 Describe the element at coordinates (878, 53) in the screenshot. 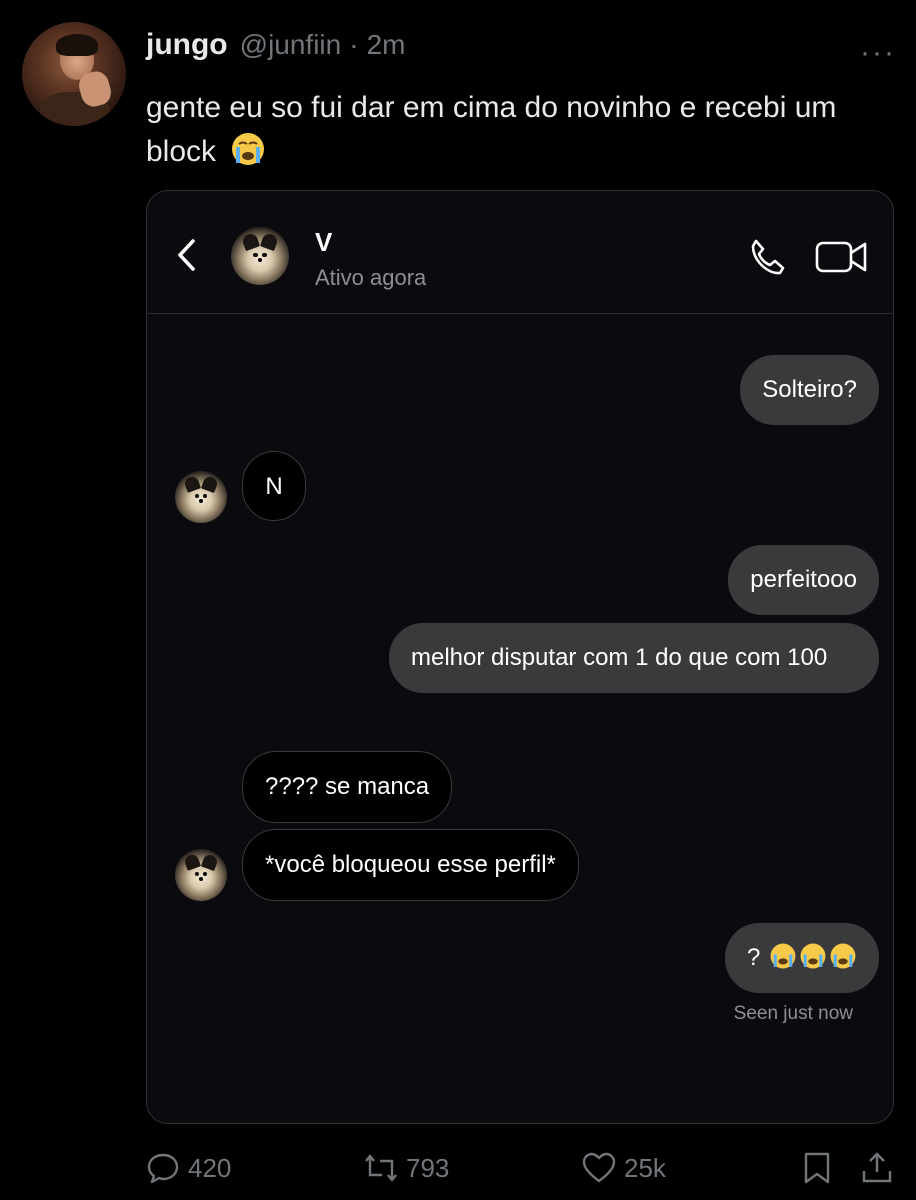

I see `more-horizontal-icon: ···` at that location.